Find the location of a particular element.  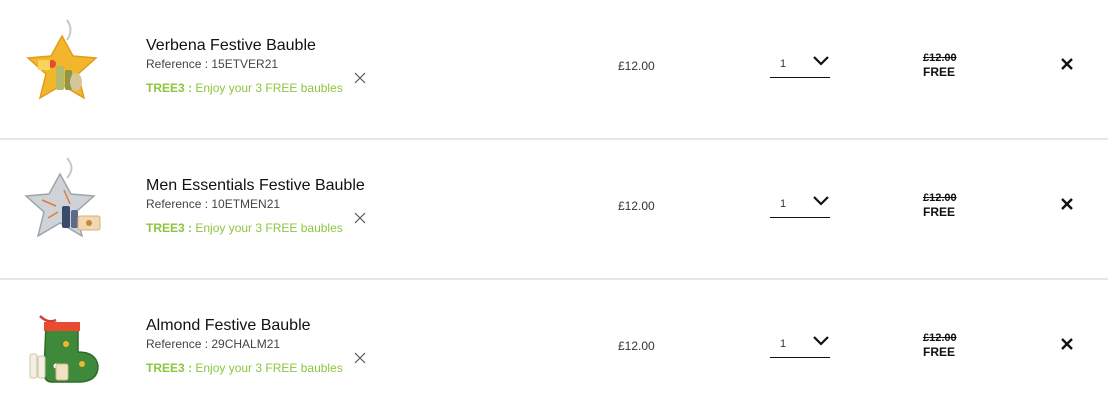

product-reference: Reference : 15ETVER21 is located at coordinates (212, 64).